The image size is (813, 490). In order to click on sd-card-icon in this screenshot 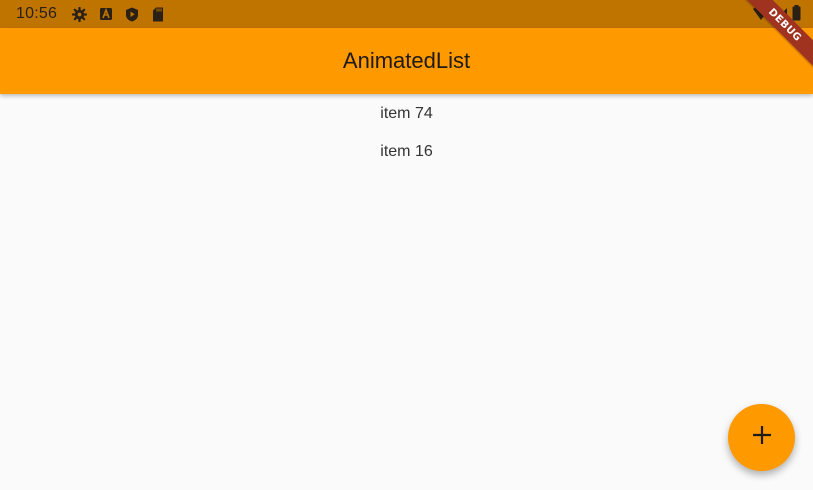, I will do `click(157, 14)`.